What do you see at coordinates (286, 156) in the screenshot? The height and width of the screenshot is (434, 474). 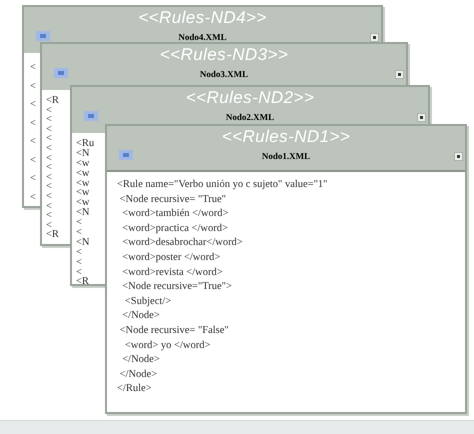 I see `window-title: Nodo1.XML` at bounding box center [286, 156].